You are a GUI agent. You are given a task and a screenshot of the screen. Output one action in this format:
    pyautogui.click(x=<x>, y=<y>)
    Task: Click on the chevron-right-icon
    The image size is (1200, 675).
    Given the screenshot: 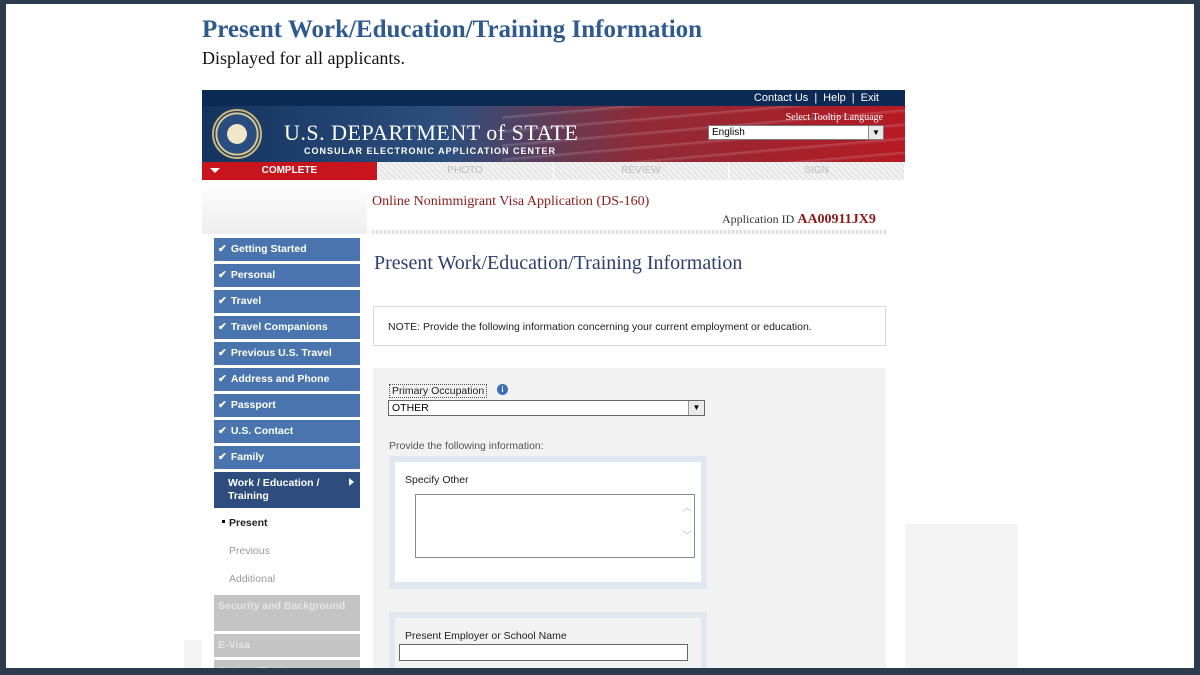 What is the action you would take?
    pyautogui.click(x=351, y=482)
    